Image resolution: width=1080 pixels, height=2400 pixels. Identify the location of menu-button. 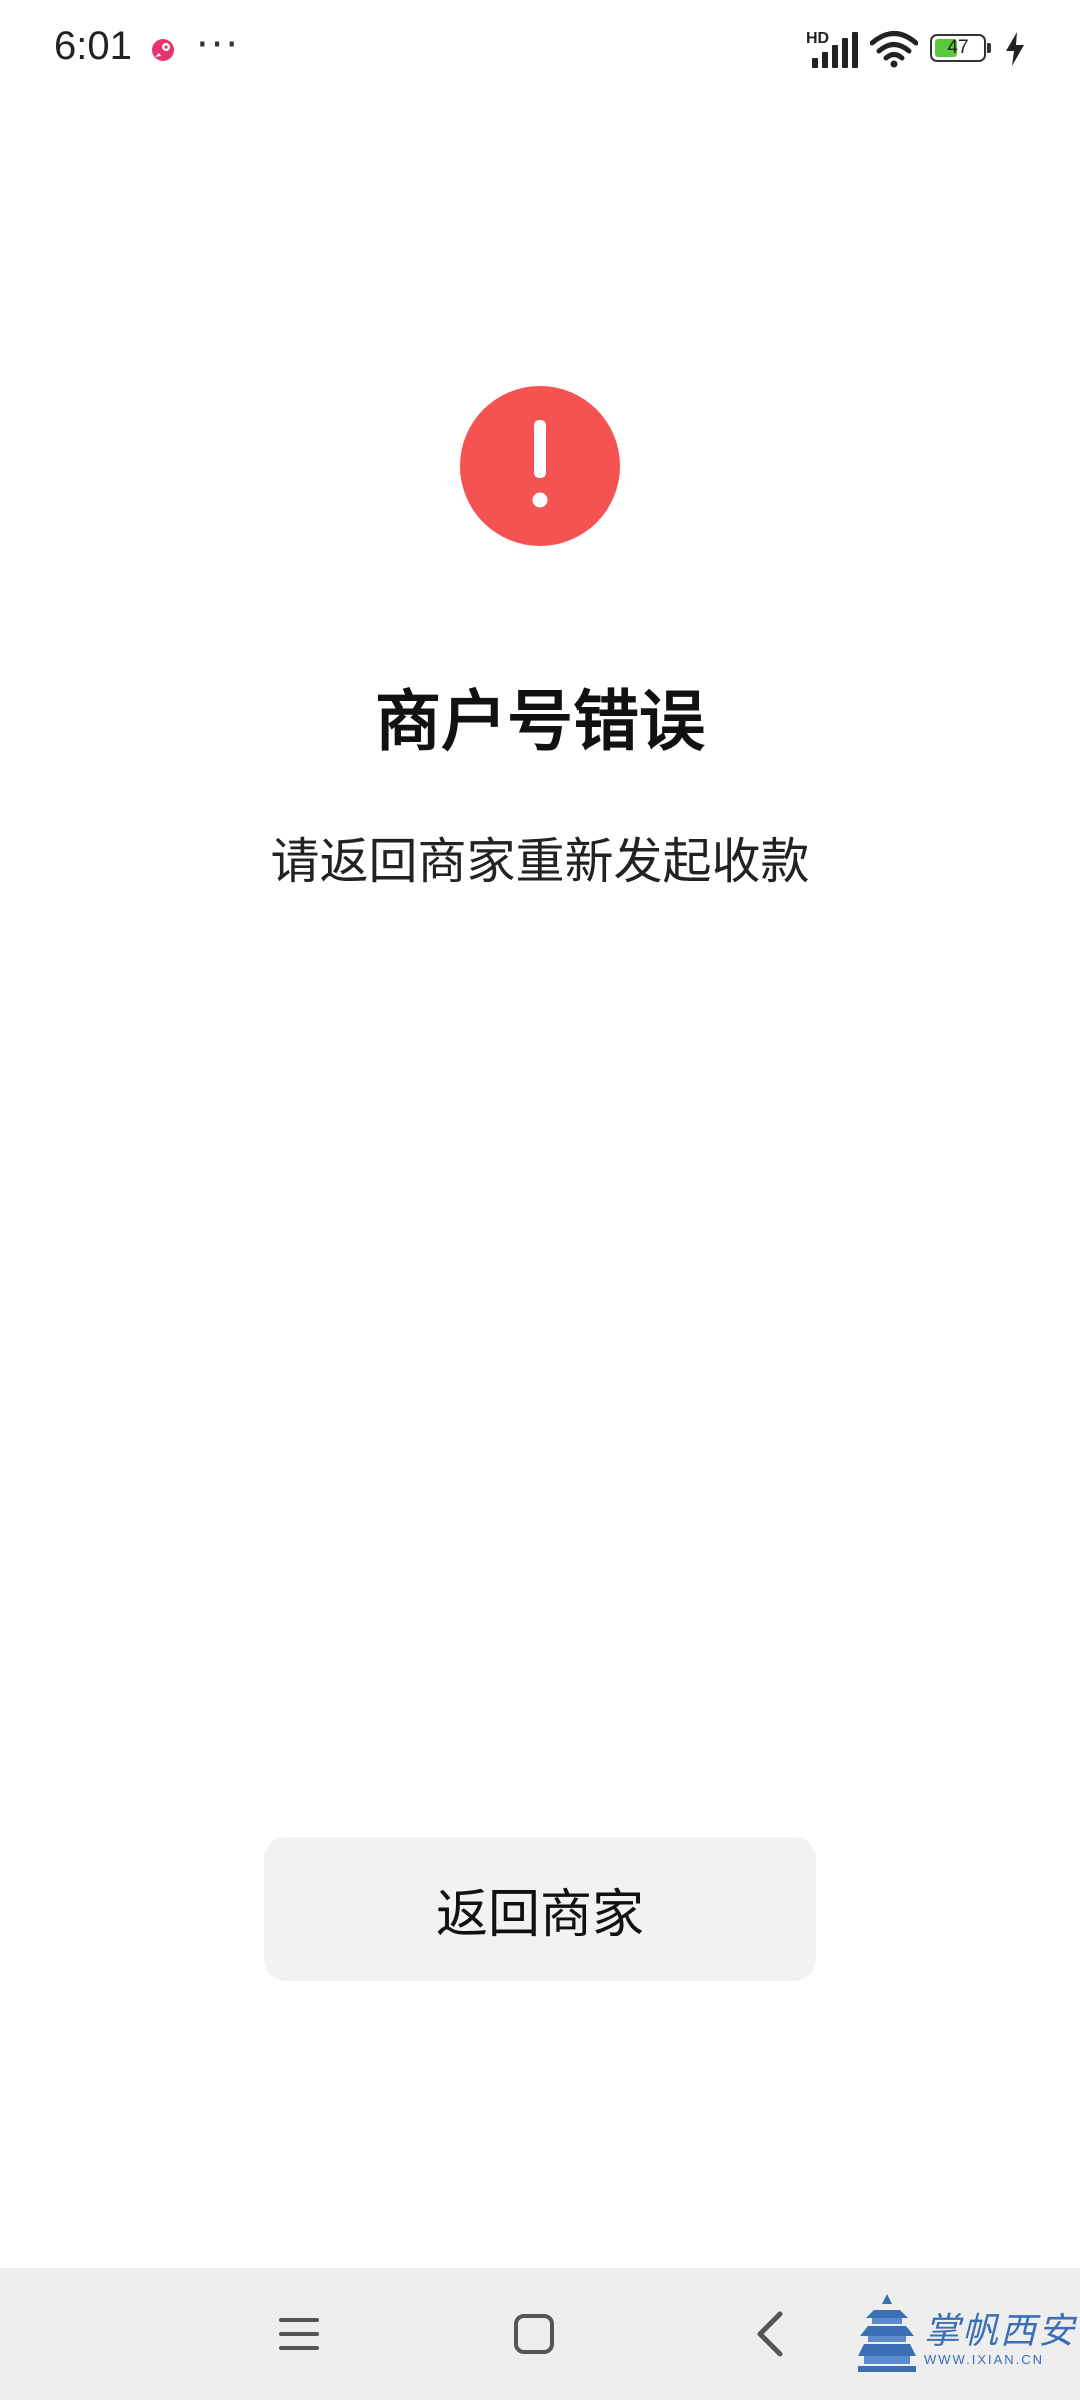
(299, 2334).